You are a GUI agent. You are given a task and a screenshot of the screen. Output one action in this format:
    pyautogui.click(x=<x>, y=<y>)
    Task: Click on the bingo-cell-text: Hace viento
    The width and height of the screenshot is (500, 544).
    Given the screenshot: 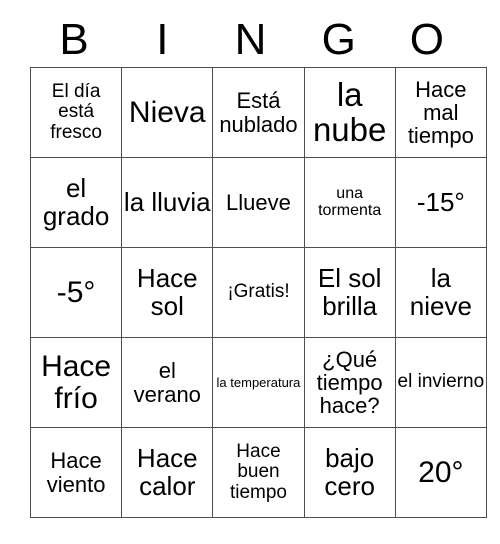 What is the action you would take?
    pyautogui.click(x=76, y=472)
    